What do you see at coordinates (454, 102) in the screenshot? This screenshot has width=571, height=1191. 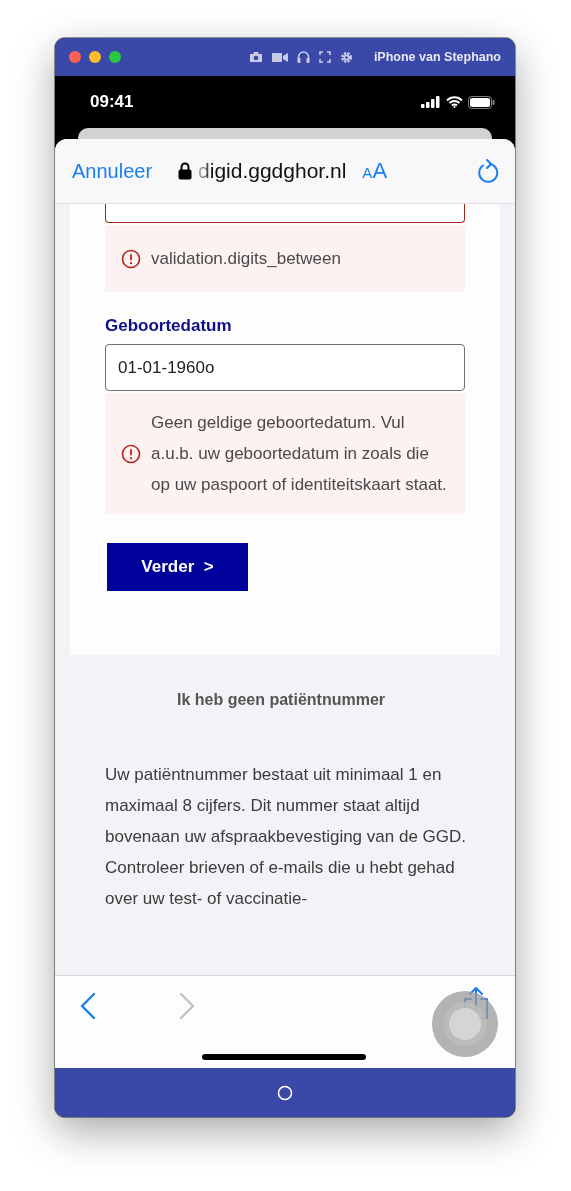 I see `wifi-icon` at bounding box center [454, 102].